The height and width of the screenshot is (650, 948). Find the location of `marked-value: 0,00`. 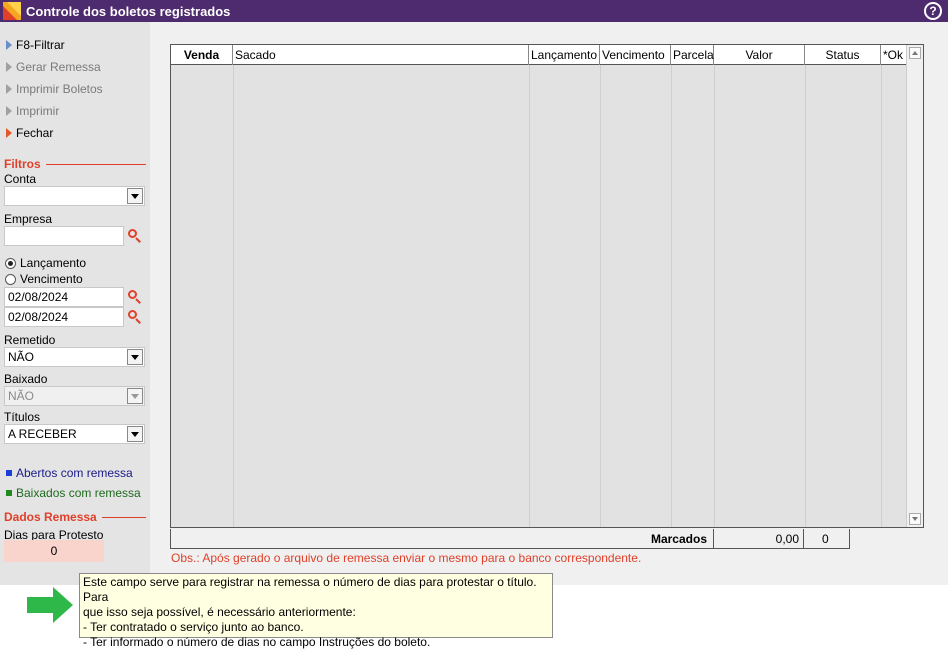

marked-value: 0,00 is located at coordinates (759, 539).